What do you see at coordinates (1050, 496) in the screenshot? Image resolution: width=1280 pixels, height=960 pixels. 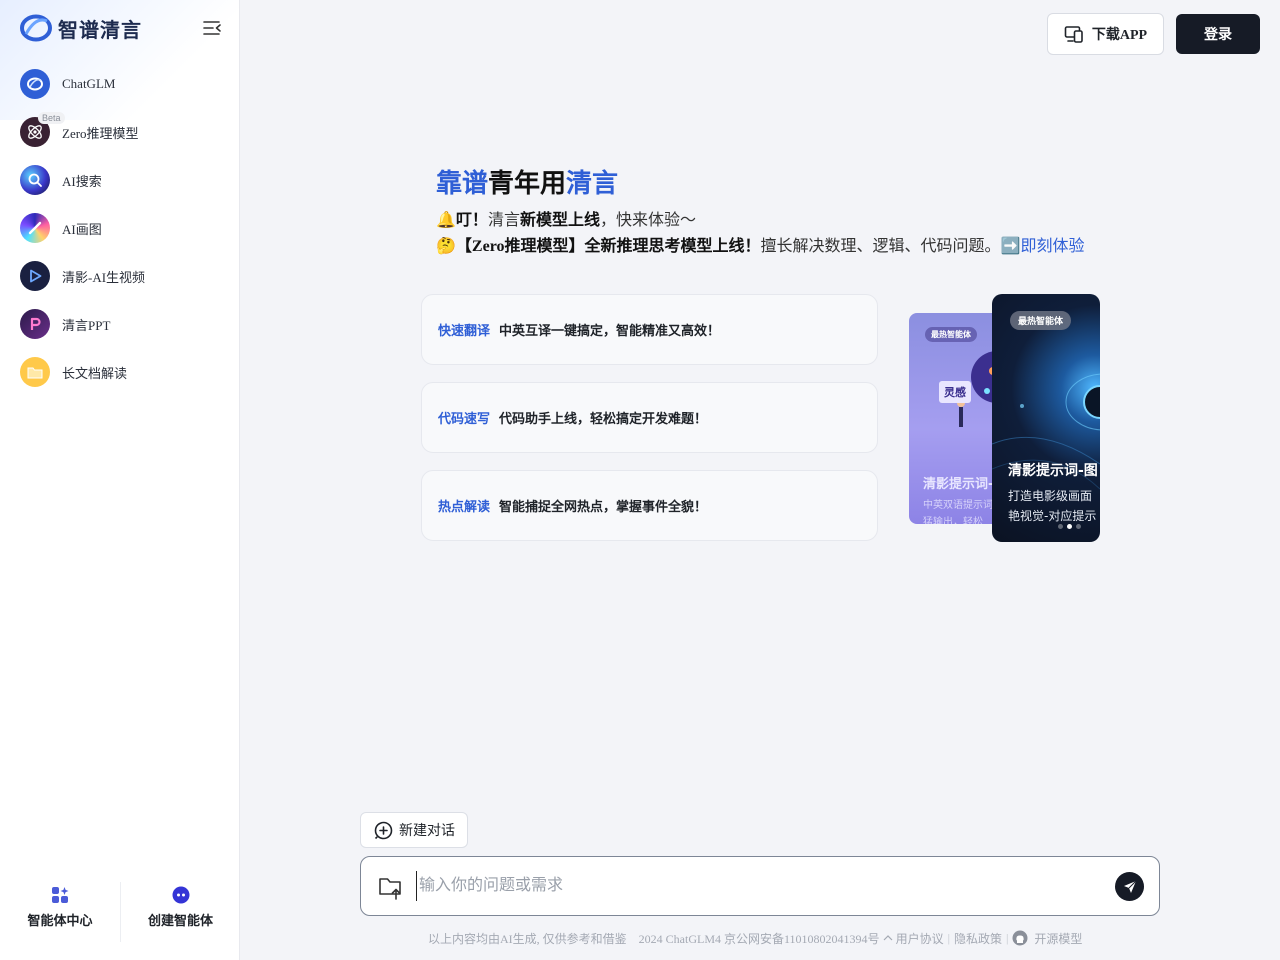 I see `front-slide-line: 打造电影级画面` at bounding box center [1050, 496].